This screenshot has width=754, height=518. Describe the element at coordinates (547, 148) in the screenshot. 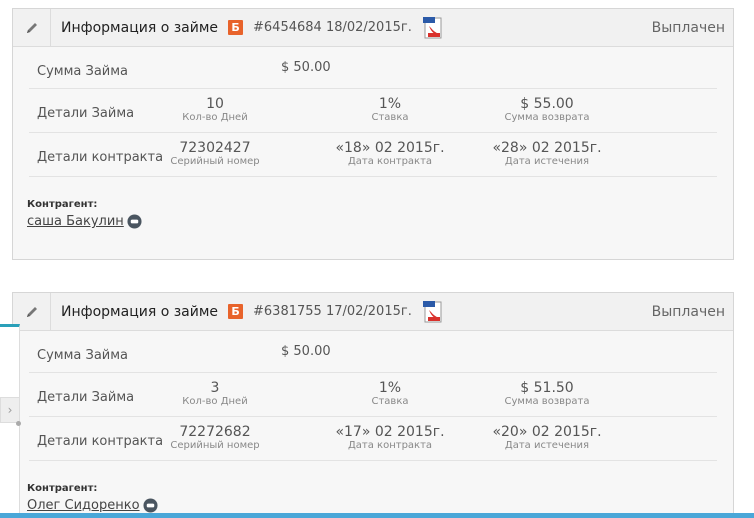

I see `expiry-value: «28» 02 2015г.` at that location.